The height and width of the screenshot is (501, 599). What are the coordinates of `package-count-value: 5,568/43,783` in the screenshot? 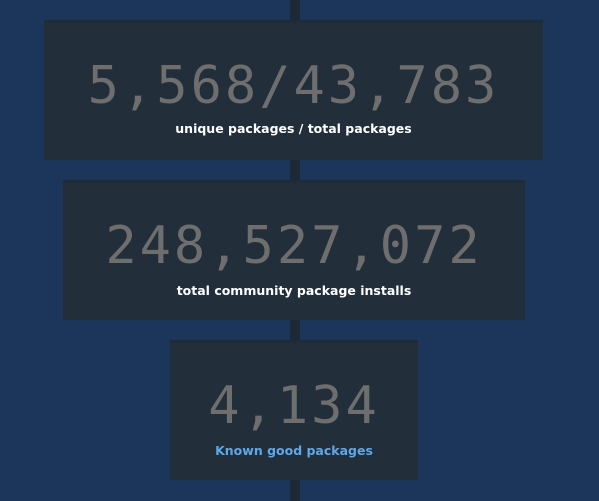 It's located at (293, 86).